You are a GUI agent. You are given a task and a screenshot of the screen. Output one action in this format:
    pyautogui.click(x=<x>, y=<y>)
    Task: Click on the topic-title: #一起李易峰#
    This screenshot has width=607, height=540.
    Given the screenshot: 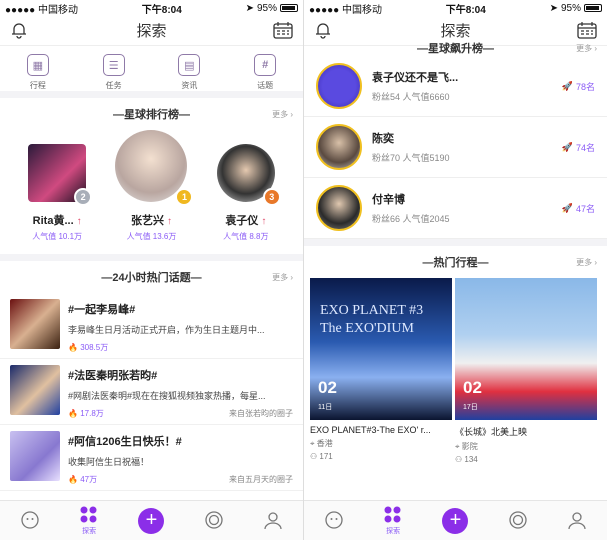 What is the action you would take?
    pyautogui.click(x=102, y=310)
    